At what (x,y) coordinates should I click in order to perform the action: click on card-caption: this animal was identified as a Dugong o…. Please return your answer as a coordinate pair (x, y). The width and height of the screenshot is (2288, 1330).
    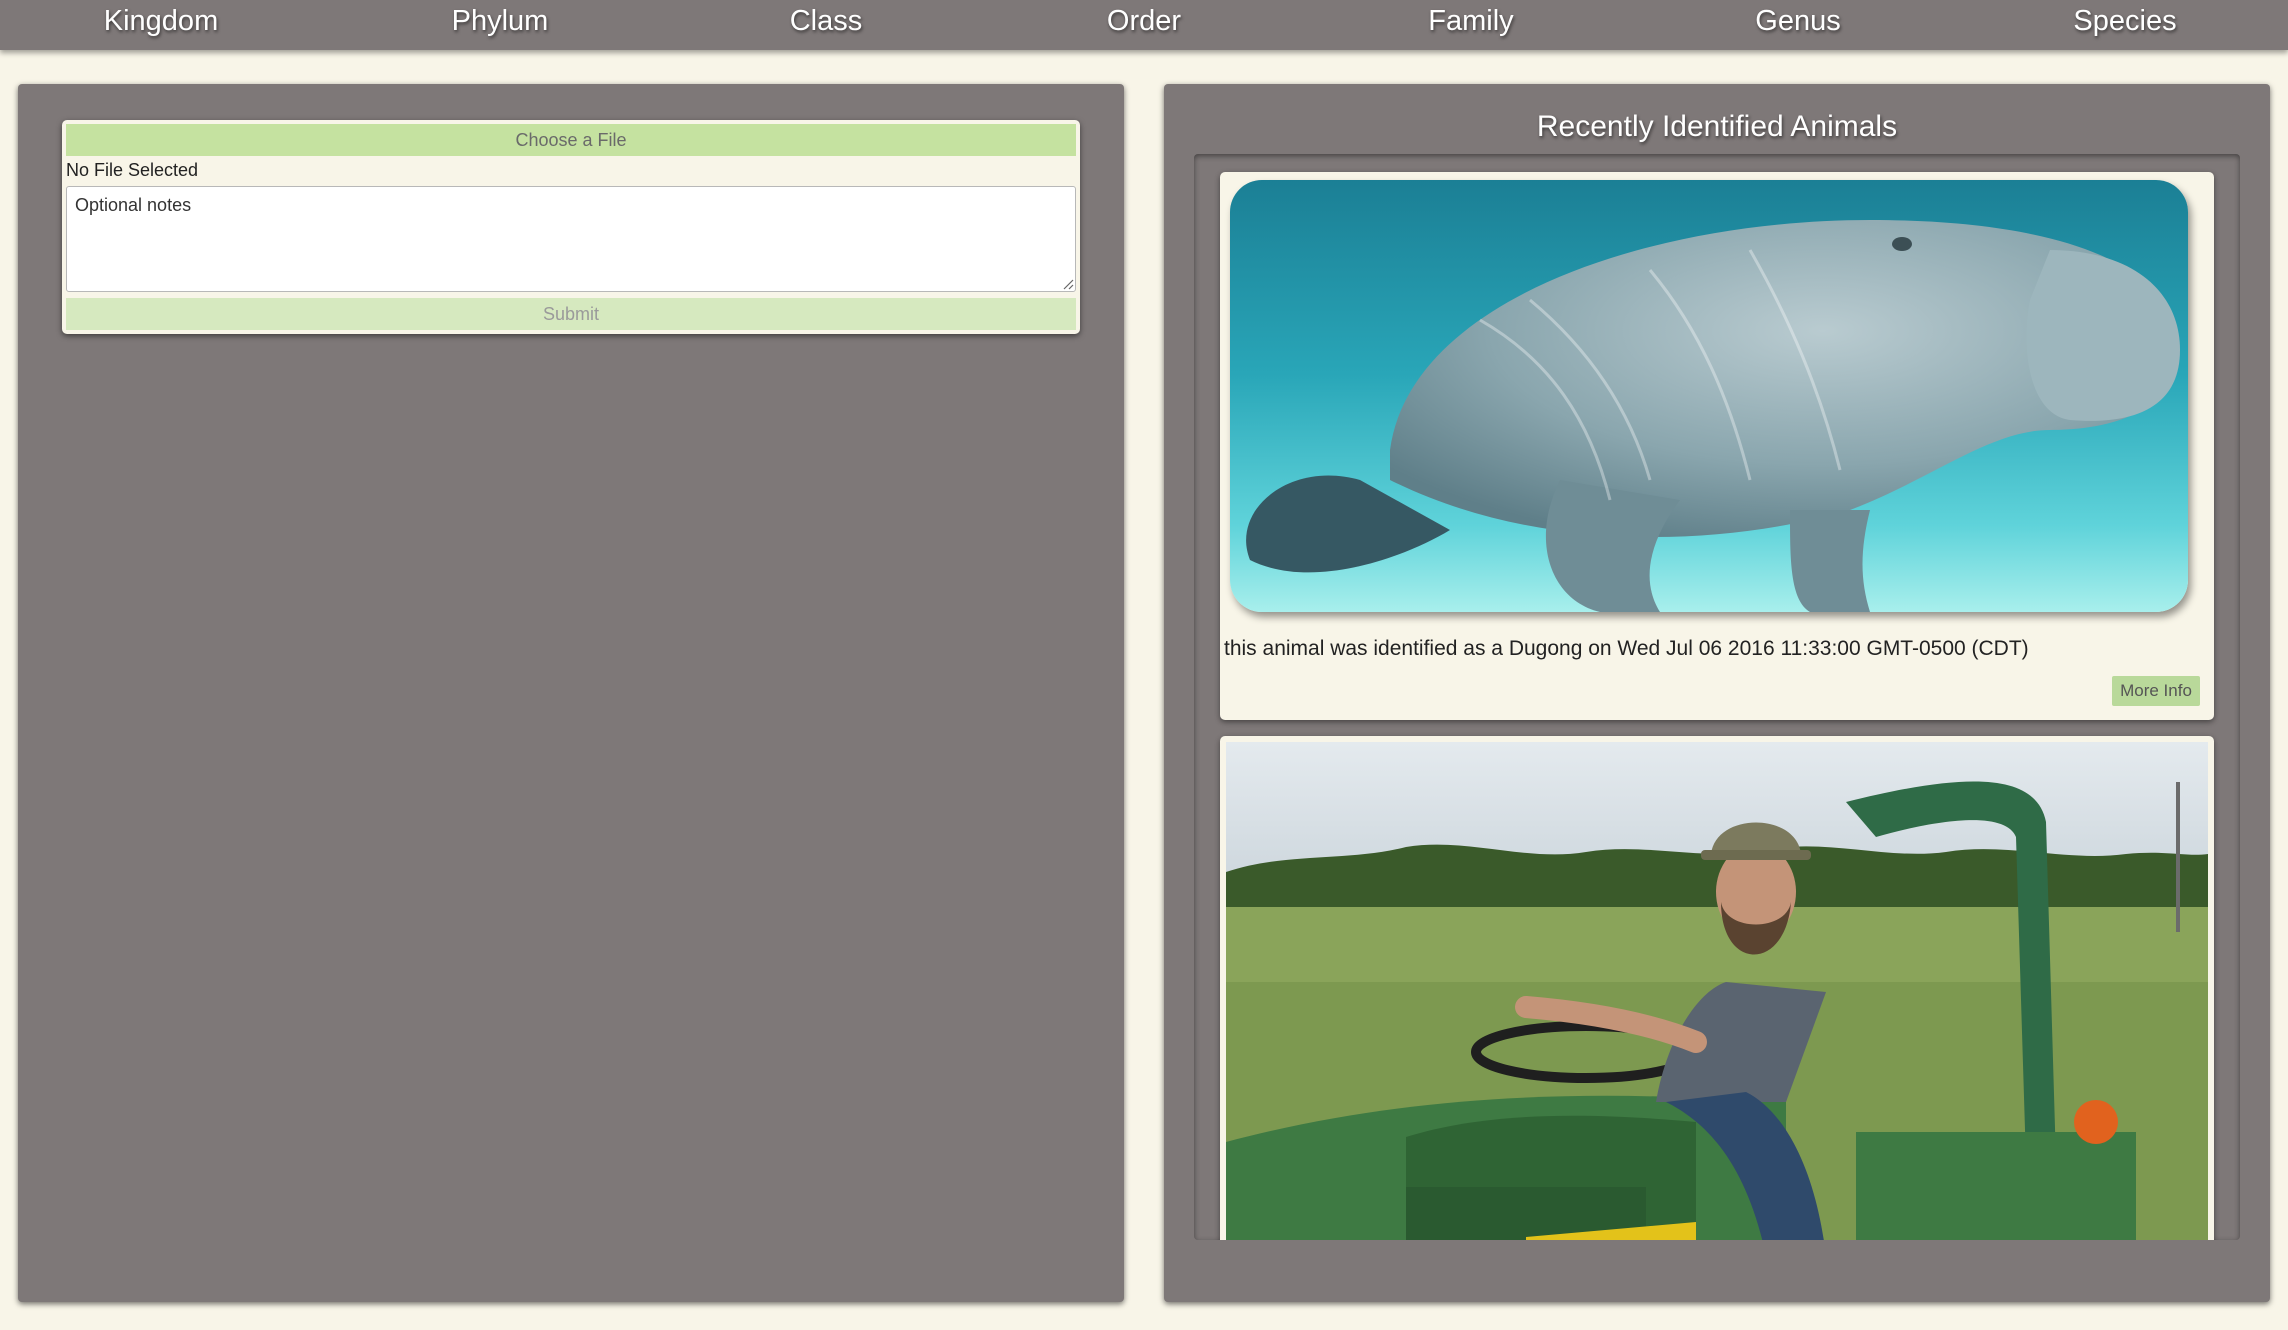
    Looking at the image, I should click on (1626, 648).